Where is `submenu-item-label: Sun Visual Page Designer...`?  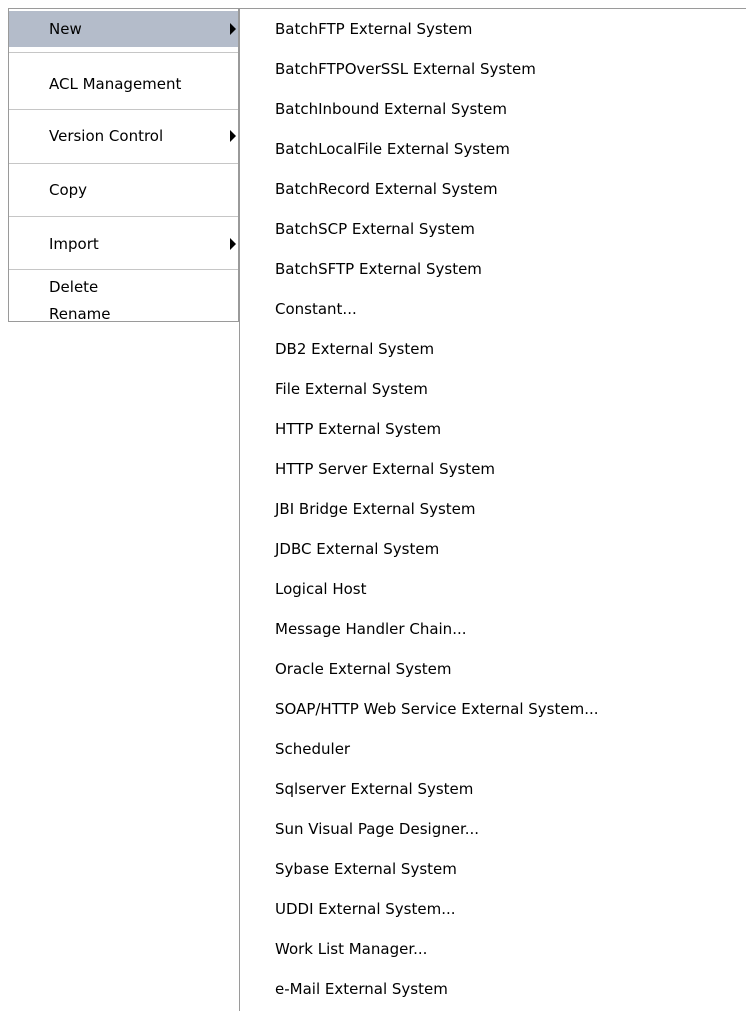 submenu-item-label: Sun Visual Page Designer... is located at coordinates (377, 829).